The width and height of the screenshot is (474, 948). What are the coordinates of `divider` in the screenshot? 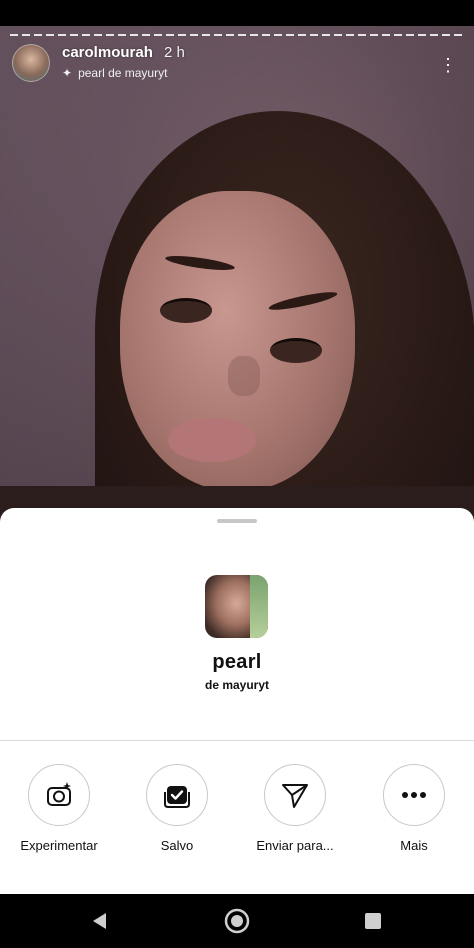 It's located at (237, 740).